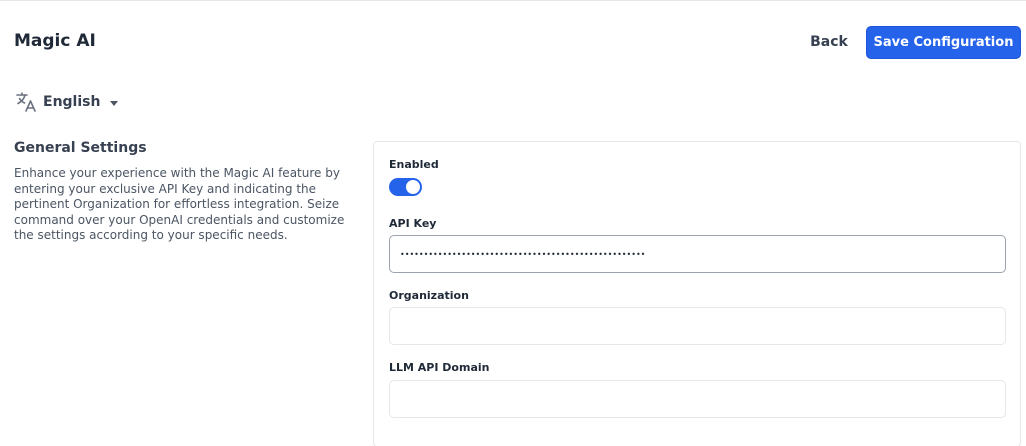 This screenshot has height=446, width=1026. What do you see at coordinates (439, 367) in the screenshot?
I see `llm-api-domain-label: LLM API Domain` at bounding box center [439, 367].